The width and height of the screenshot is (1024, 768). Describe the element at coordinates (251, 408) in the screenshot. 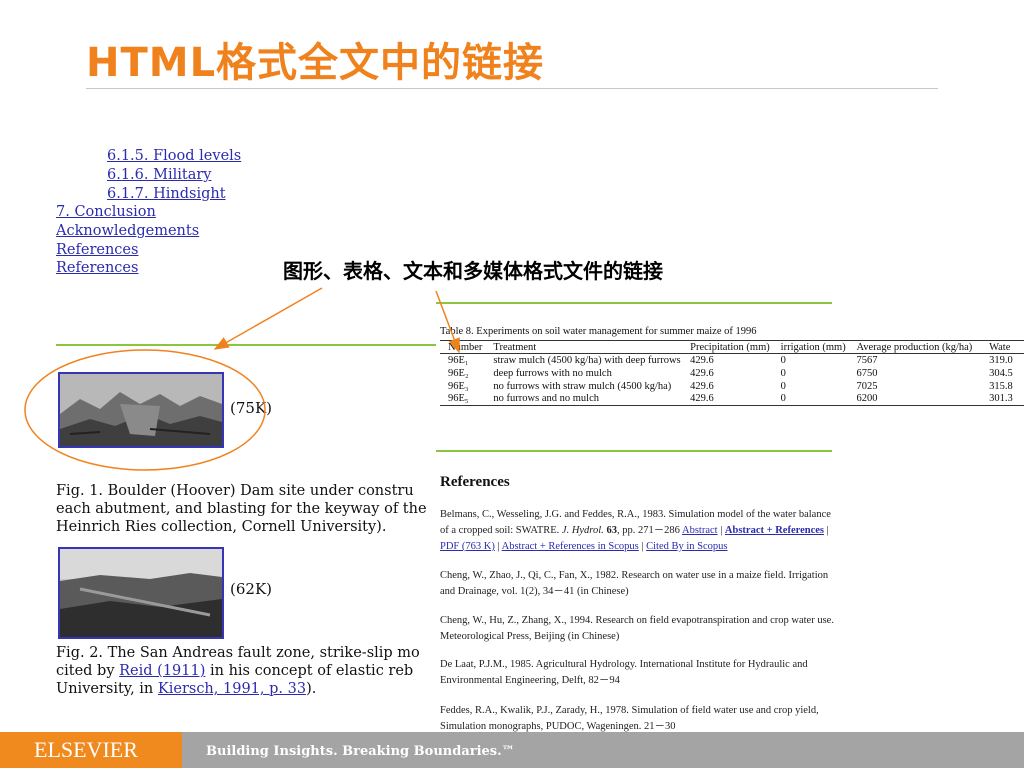

I see `figure-1-size: (75K)` at that location.